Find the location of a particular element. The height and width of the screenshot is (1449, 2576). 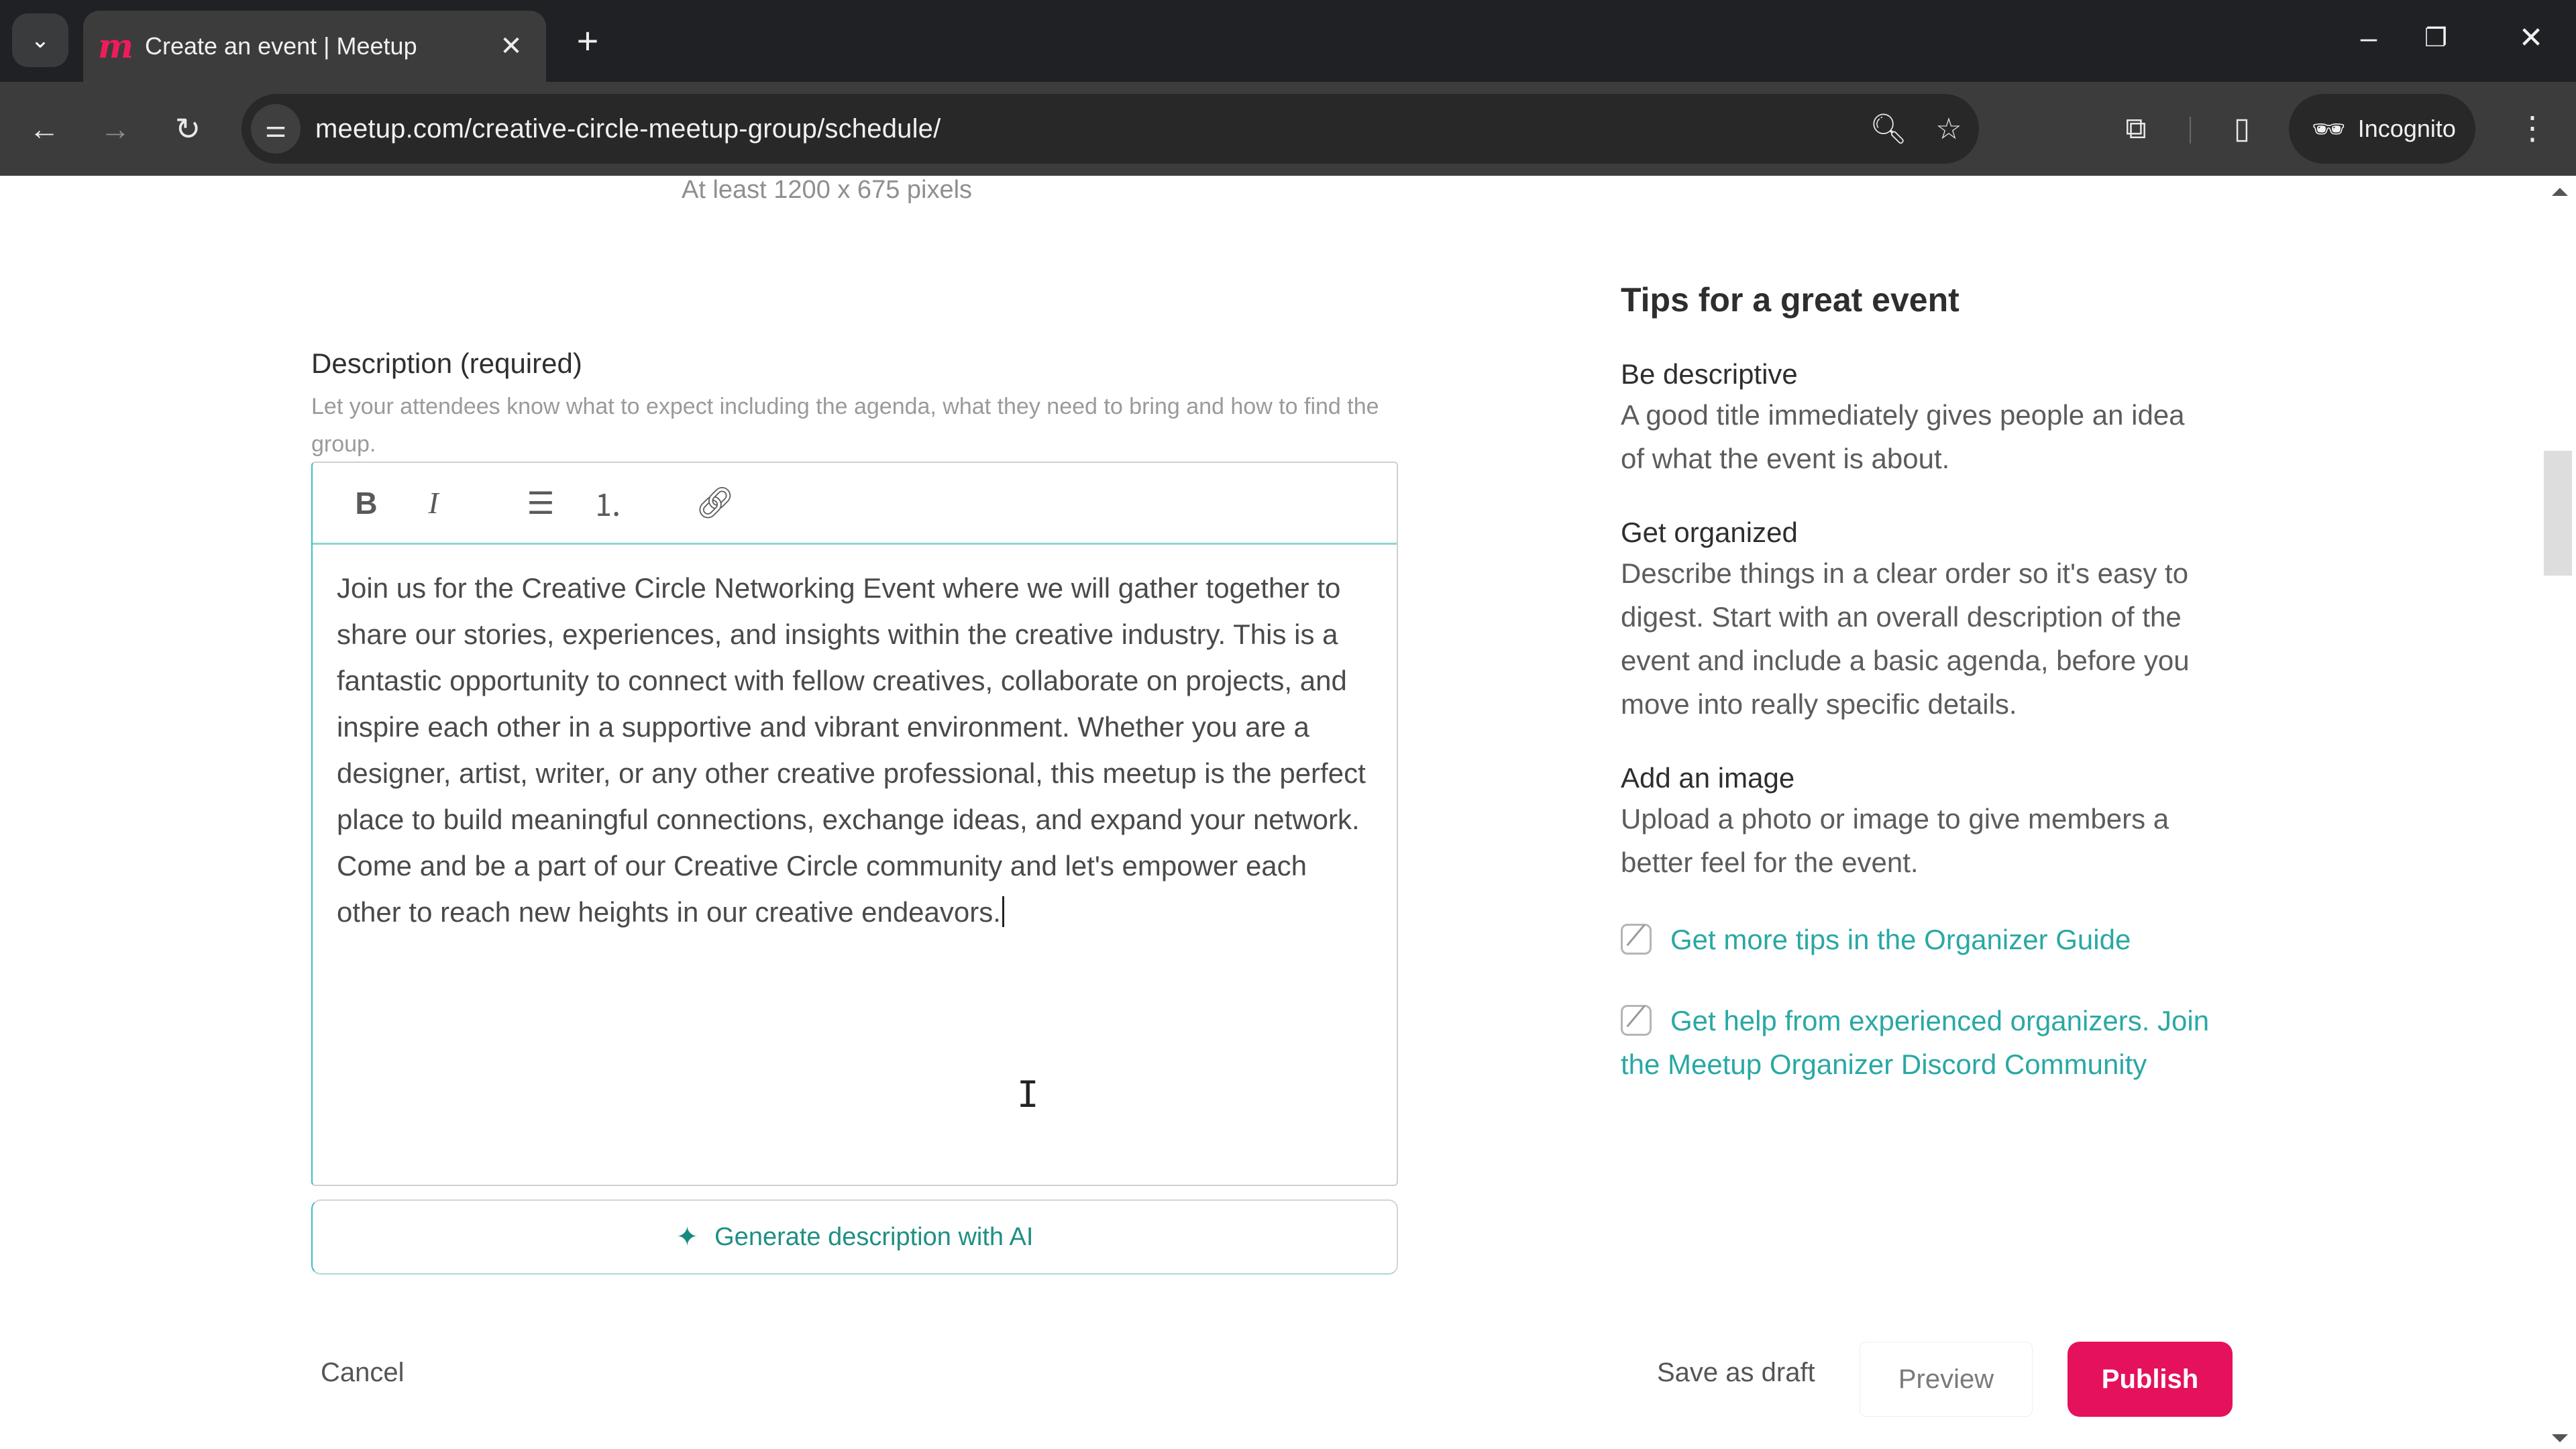

insert-link-button: 🔗︎ is located at coordinates (715, 503).